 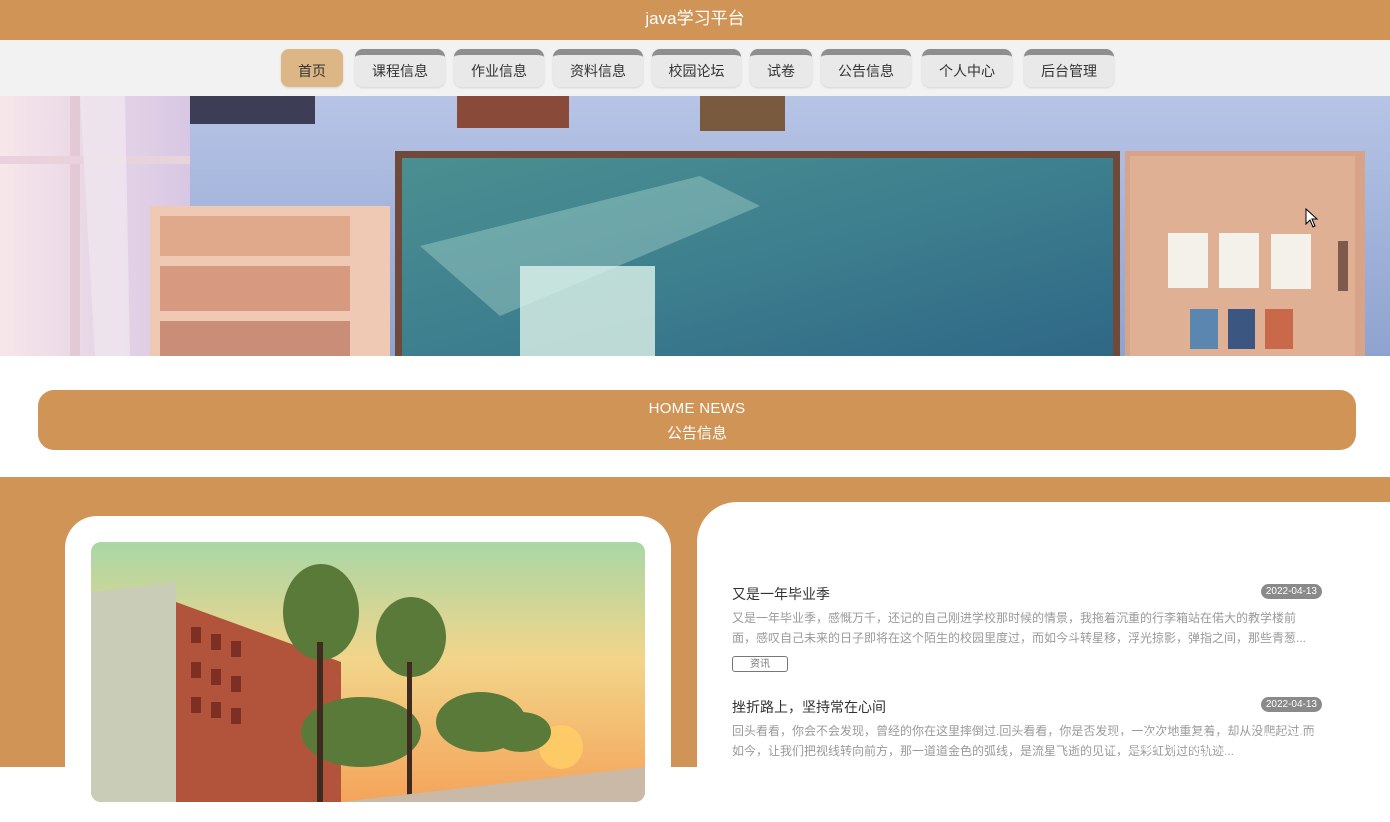 What do you see at coordinates (809, 707) in the screenshot?
I see `news-title: 挫折路上，坚持常在心间` at bounding box center [809, 707].